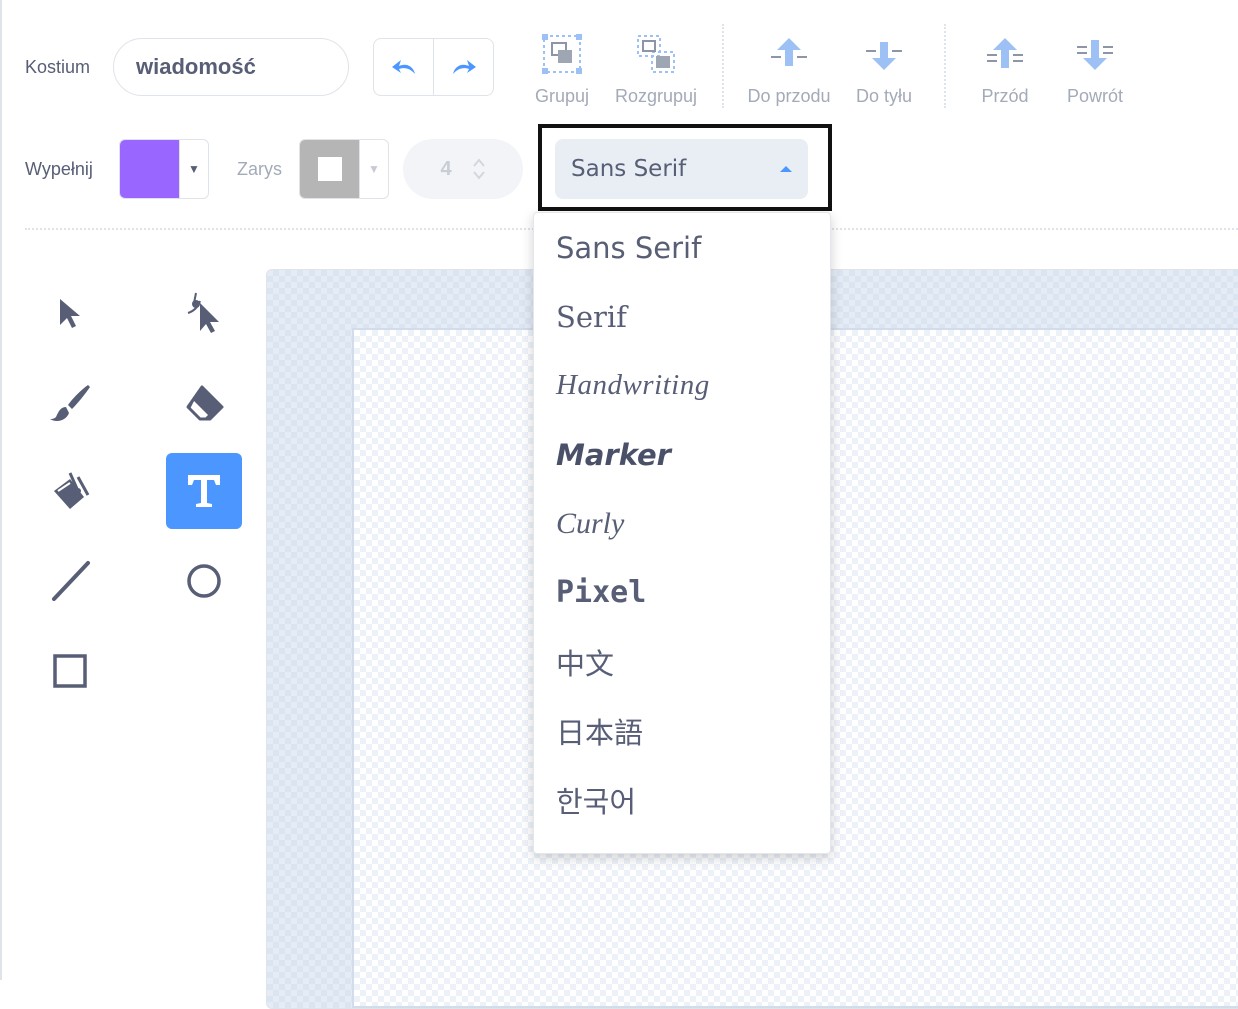 The image size is (1238, 1009). I want to click on forward-button: Do przodu, so click(789, 68).